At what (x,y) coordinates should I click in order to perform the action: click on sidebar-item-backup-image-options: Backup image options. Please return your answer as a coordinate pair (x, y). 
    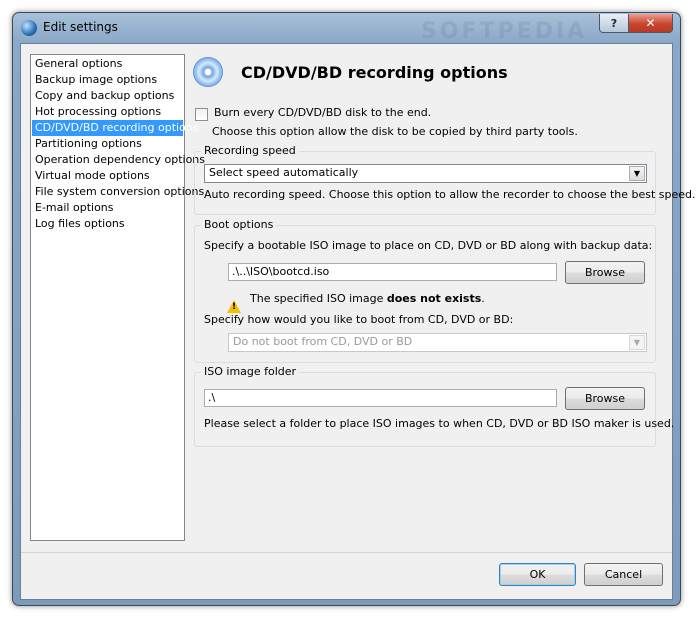
    Looking at the image, I should click on (107, 80).